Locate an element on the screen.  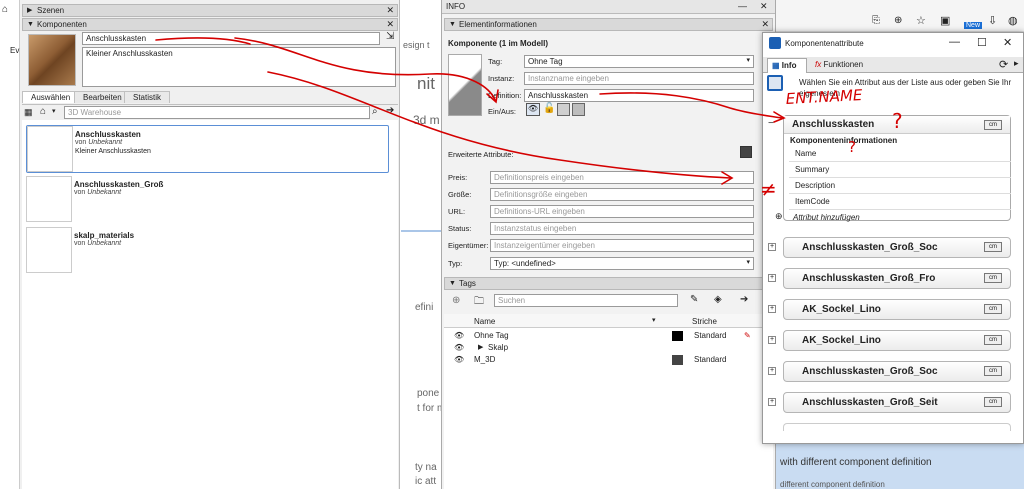
annotation-arrow-name is located at coordinates (365, 69).